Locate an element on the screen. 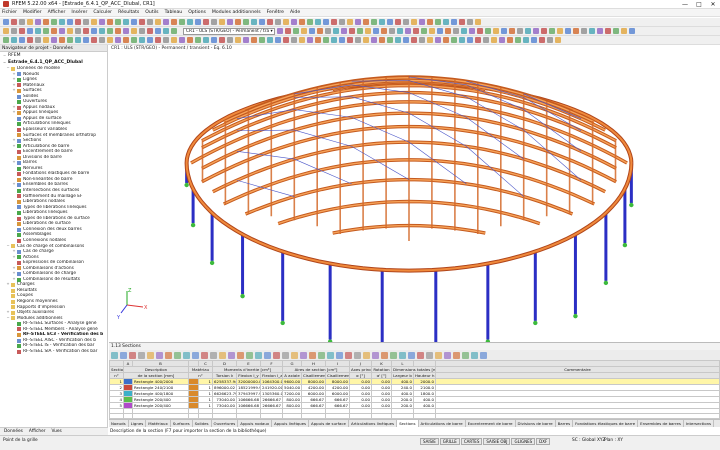 The width and height of the screenshot is (720, 450). table-tab: Matériaux is located at coordinates (158, 423).